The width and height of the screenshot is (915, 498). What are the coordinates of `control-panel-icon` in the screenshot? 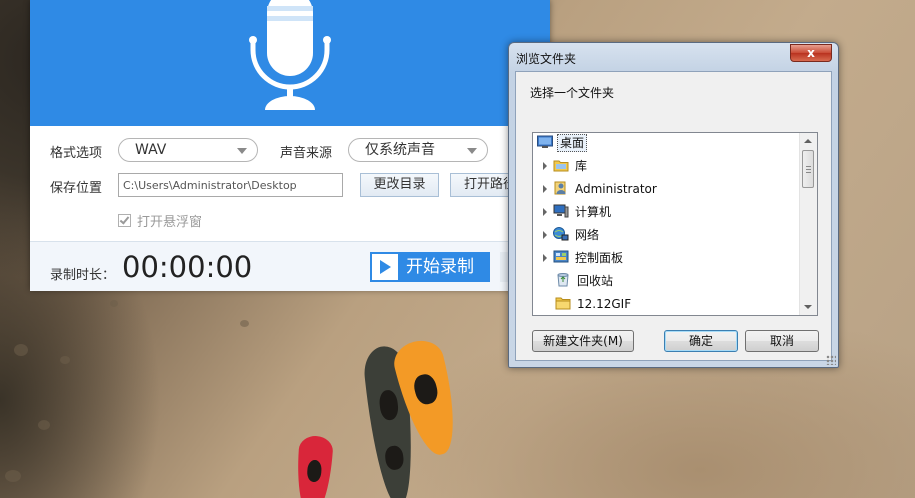 It's located at (561, 257).